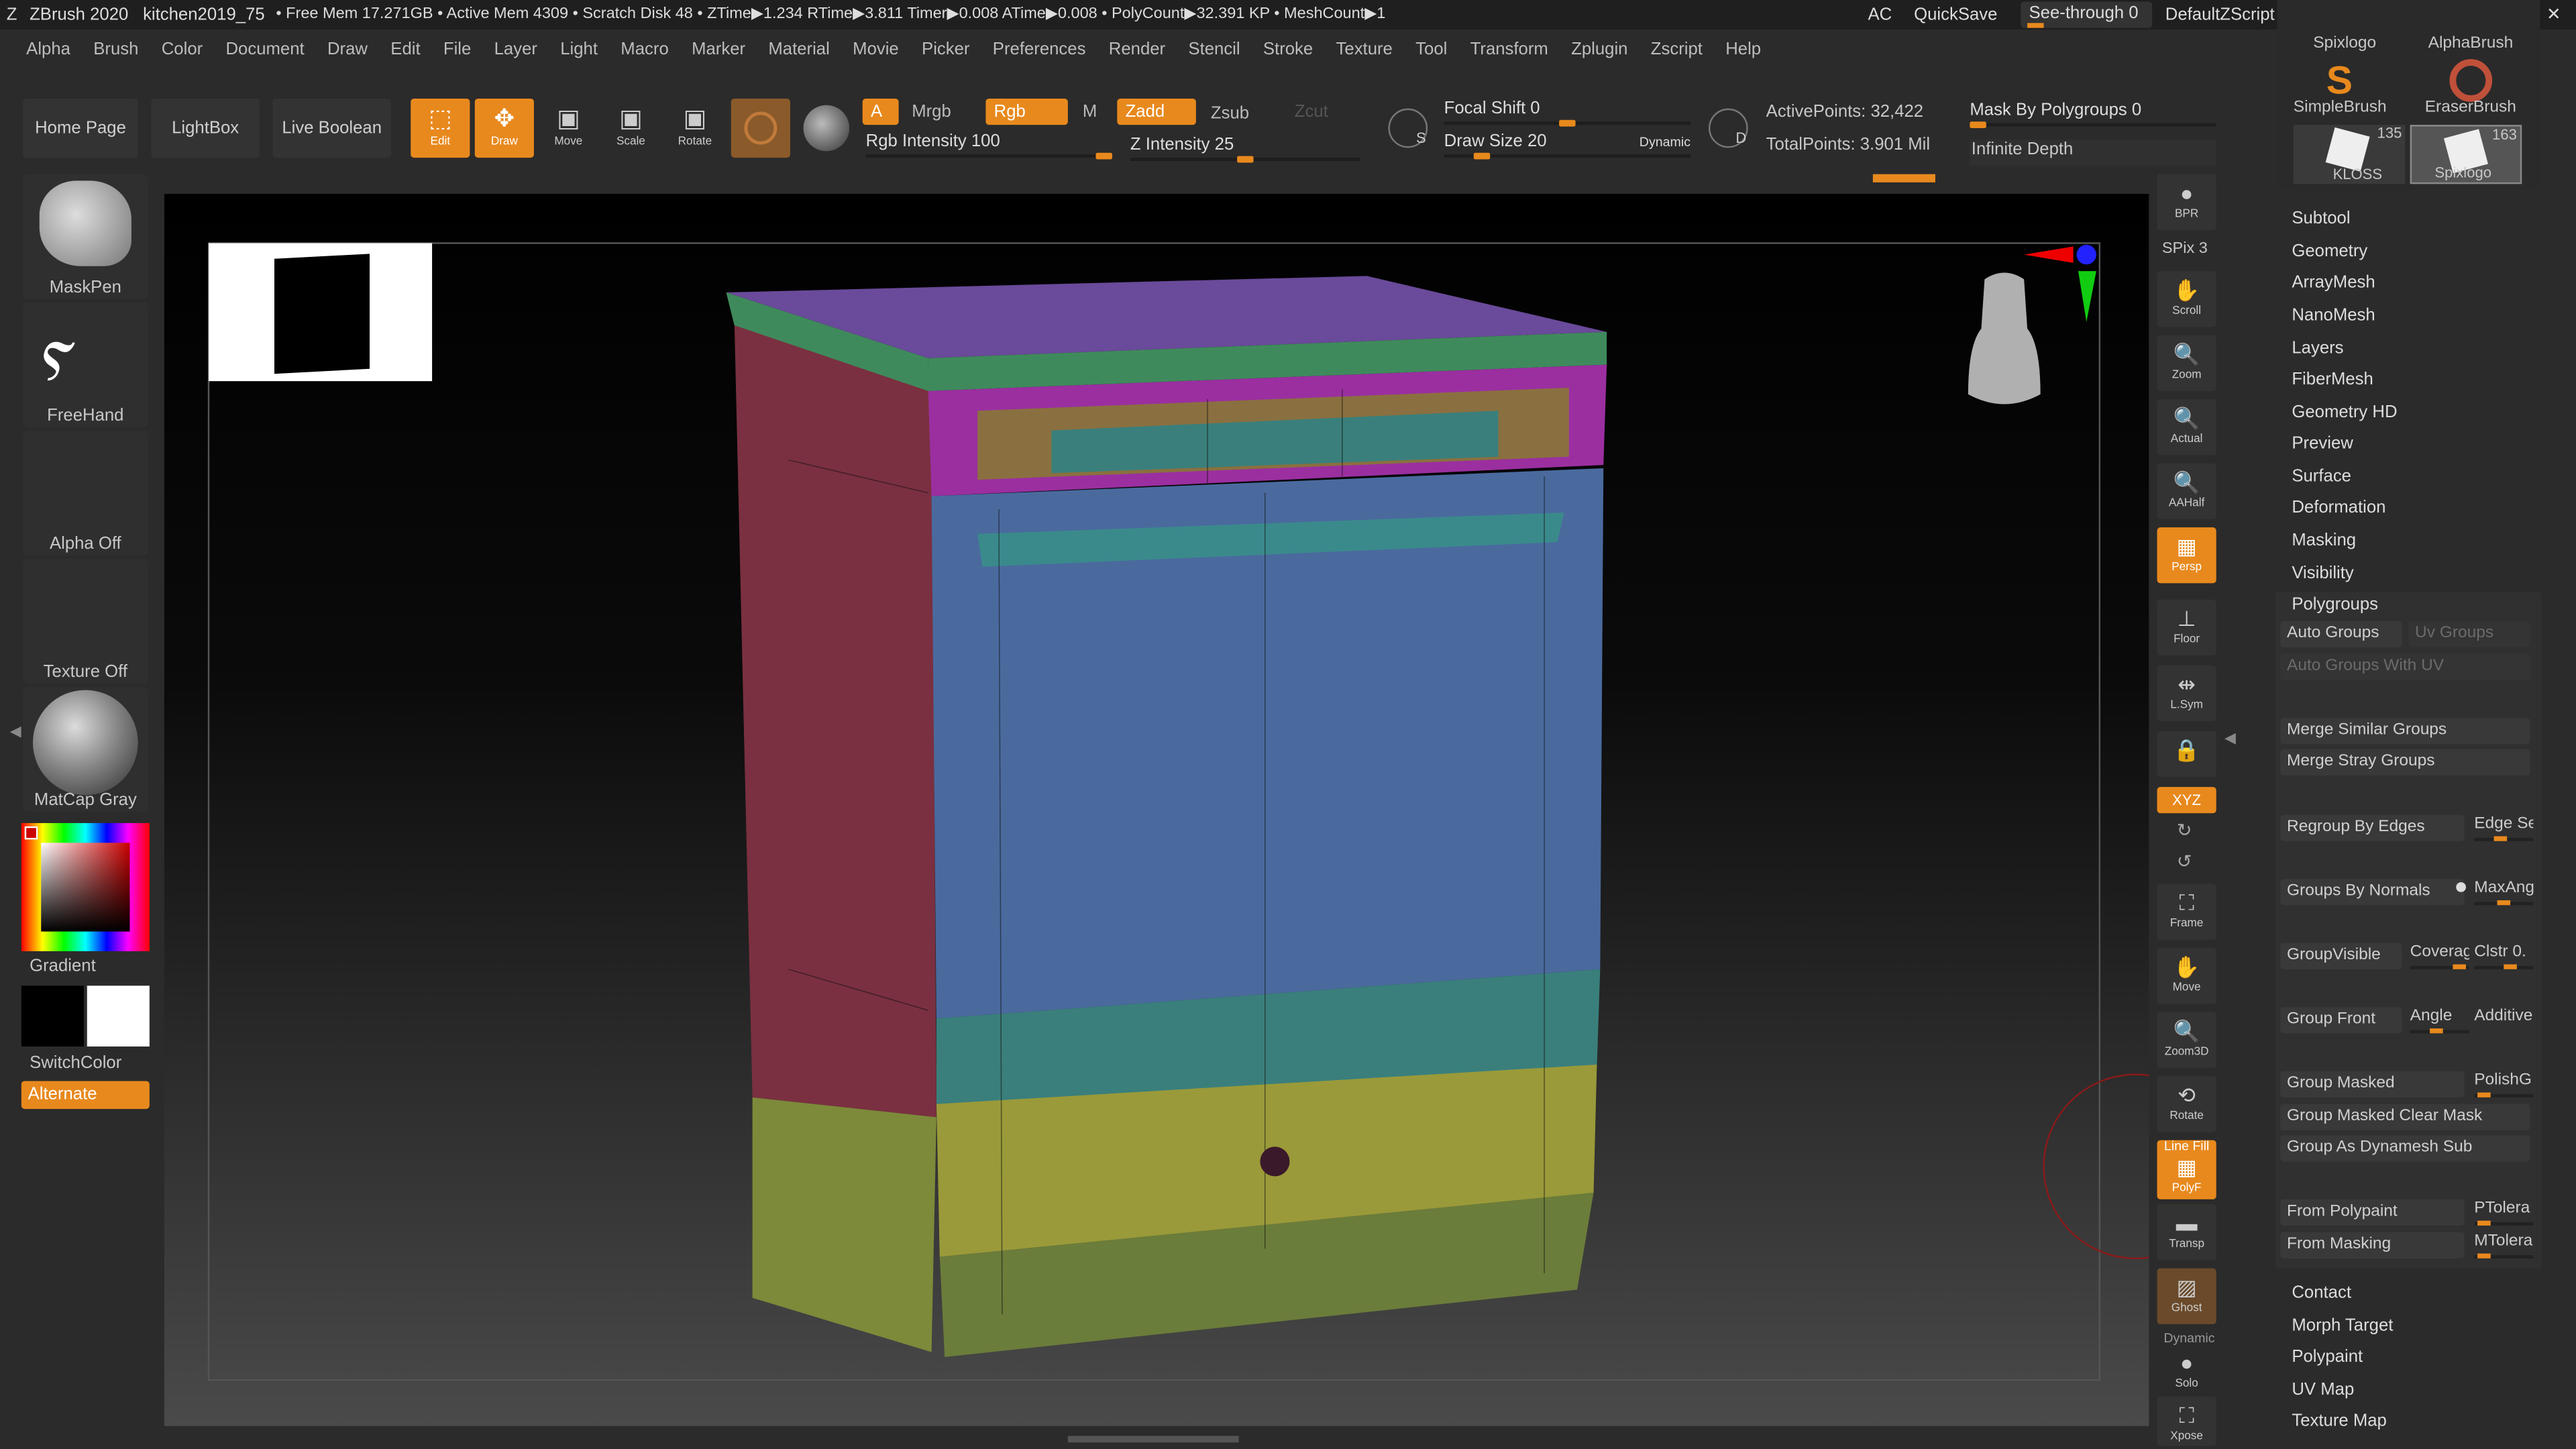 The height and width of the screenshot is (1449, 2576). What do you see at coordinates (630, 128) in the screenshot?
I see `scale-mode-button: ▣ Scale` at bounding box center [630, 128].